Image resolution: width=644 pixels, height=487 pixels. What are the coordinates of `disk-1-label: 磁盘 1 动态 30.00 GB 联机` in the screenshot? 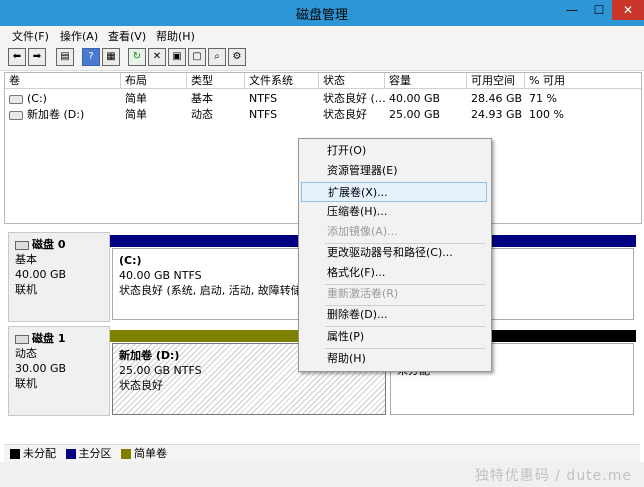 It's located at (59, 371).